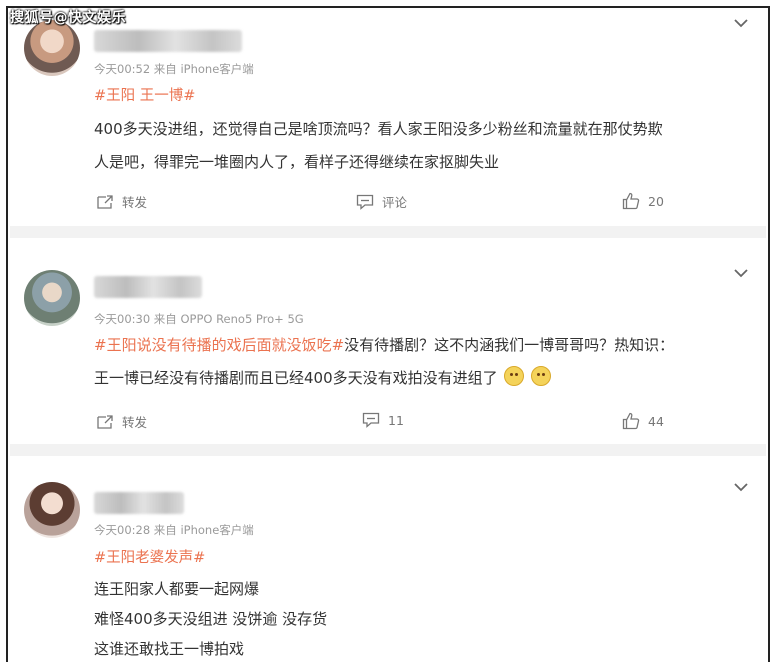 The image size is (778, 666). What do you see at coordinates (149, 556) in the screenshot?
I see `topic-tag: #王阳老婆发声#` at bounding box center [149, 556].